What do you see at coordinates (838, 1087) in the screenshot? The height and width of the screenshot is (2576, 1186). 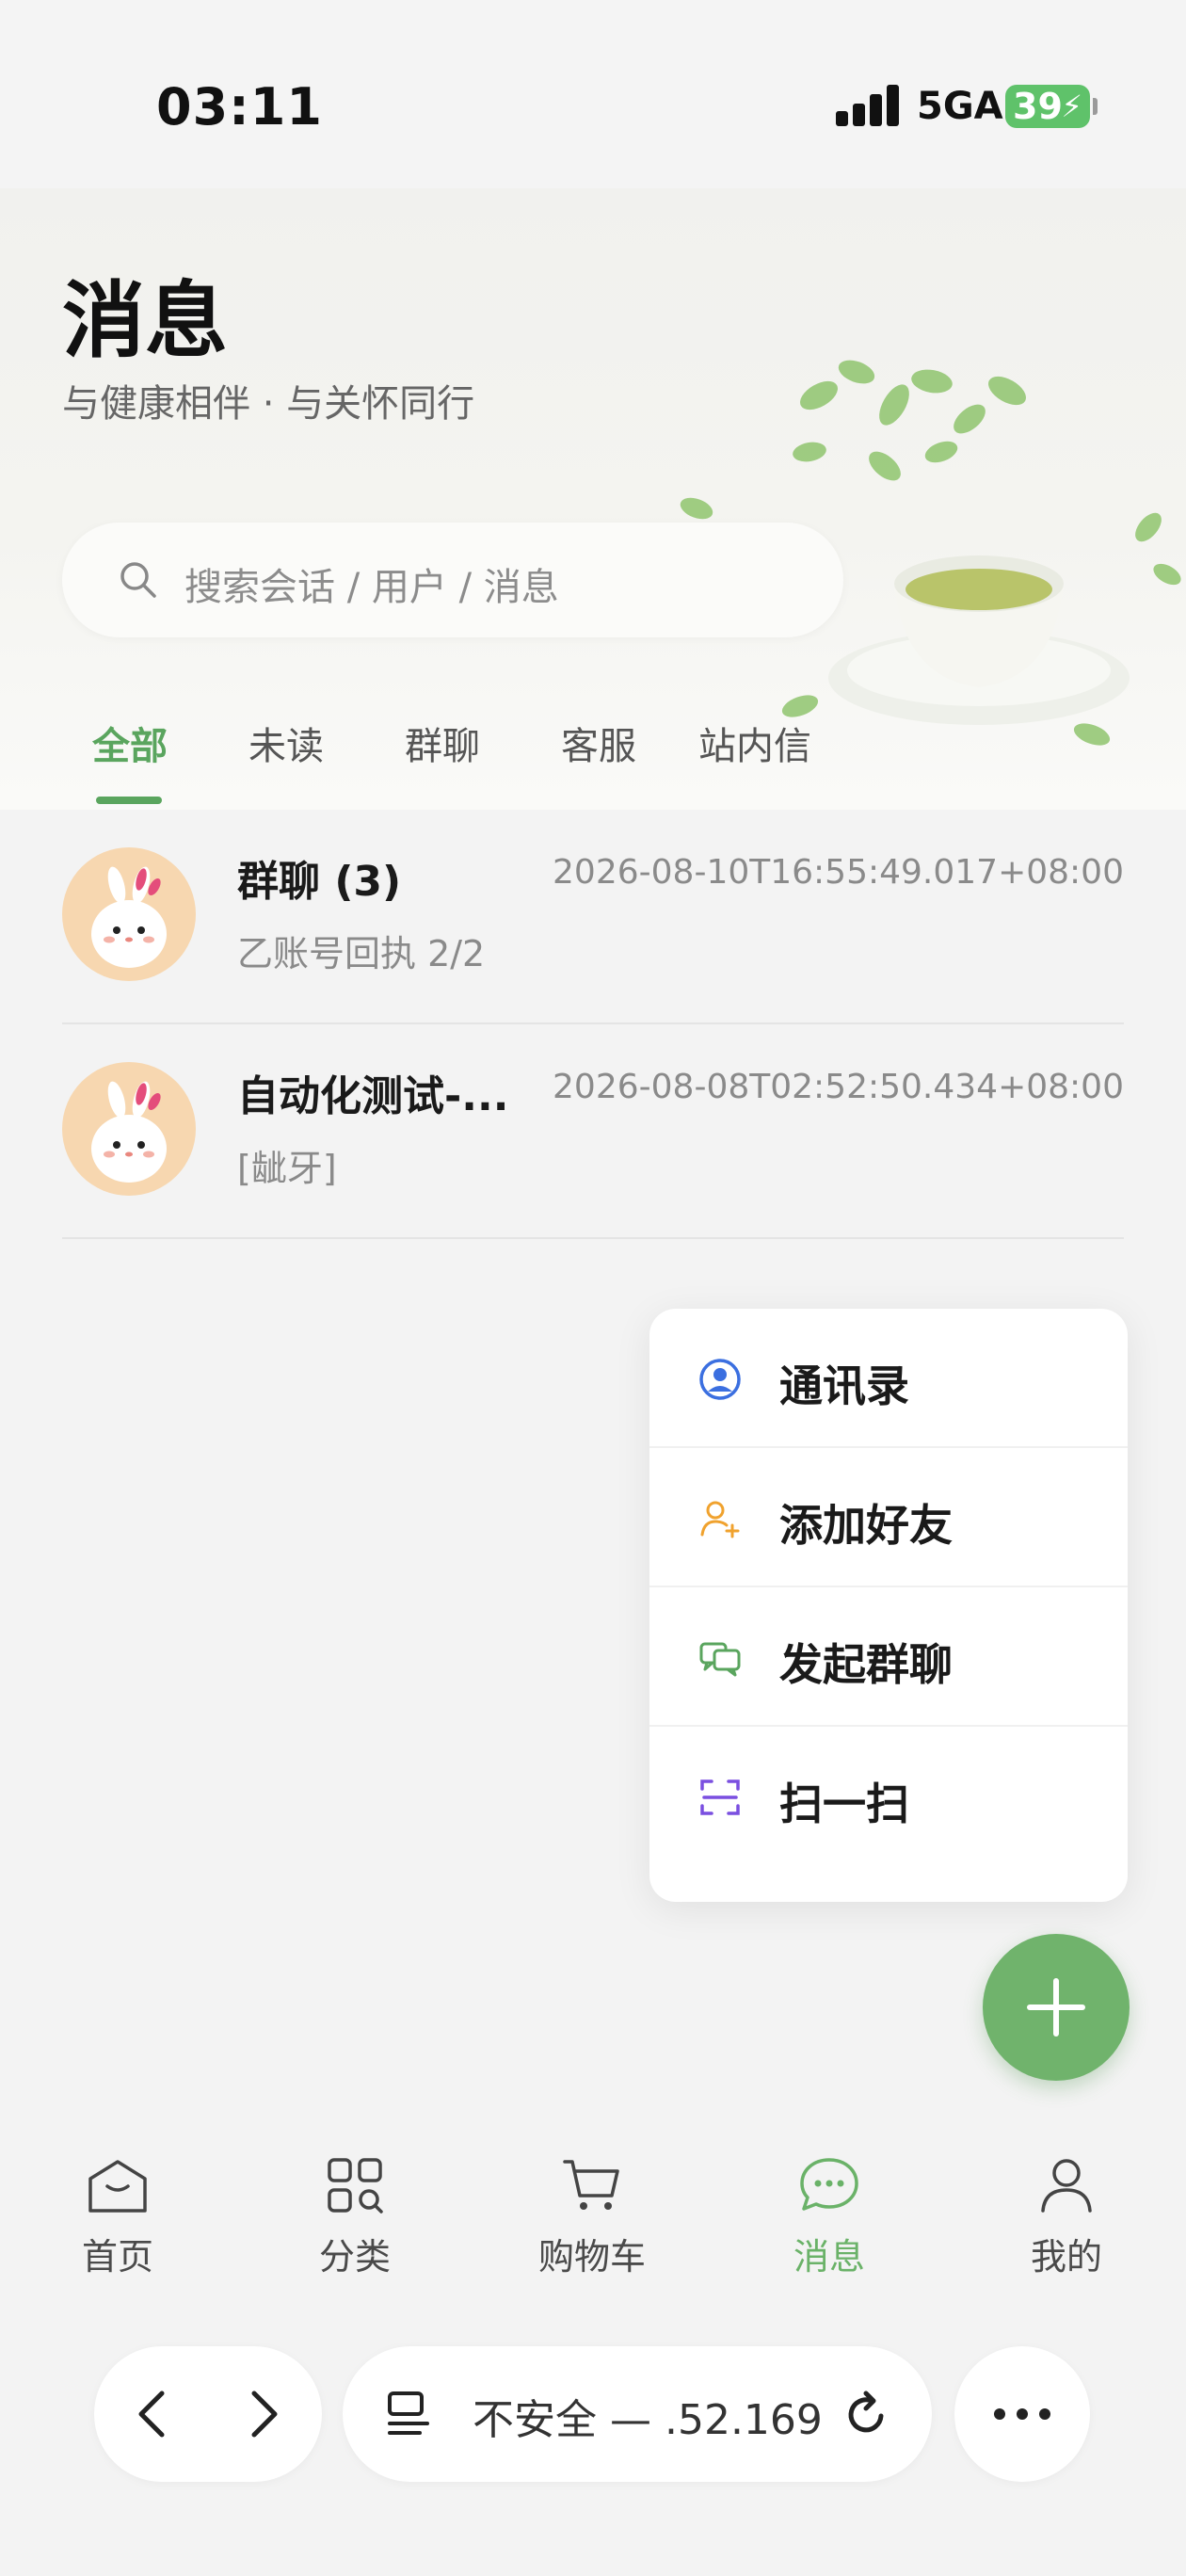 I see `conversation-time: 2026-08-08T02:52:50.434+08:00` at bounding box center [838, 1087].